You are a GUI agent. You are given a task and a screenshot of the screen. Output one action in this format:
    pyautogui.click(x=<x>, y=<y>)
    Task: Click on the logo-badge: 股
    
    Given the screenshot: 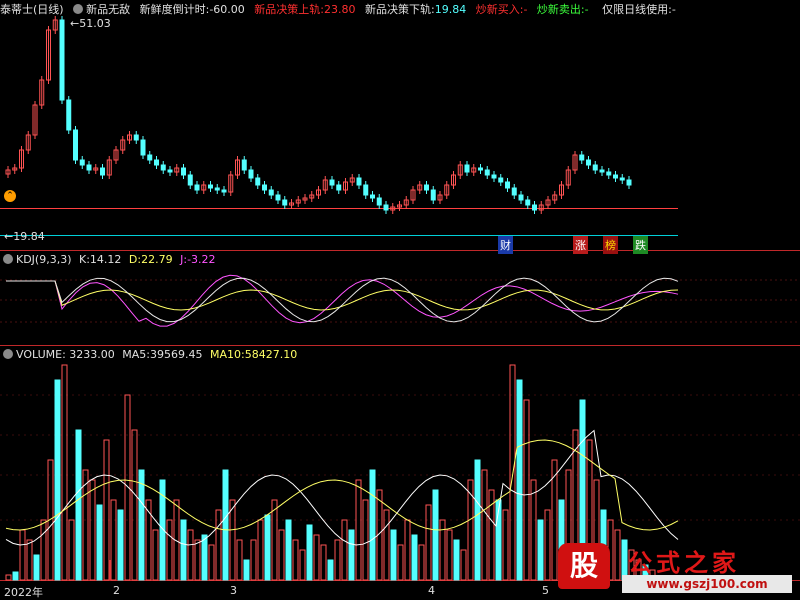 What is the action you would take?
    pyautogui.click(x=584, y=566)
    